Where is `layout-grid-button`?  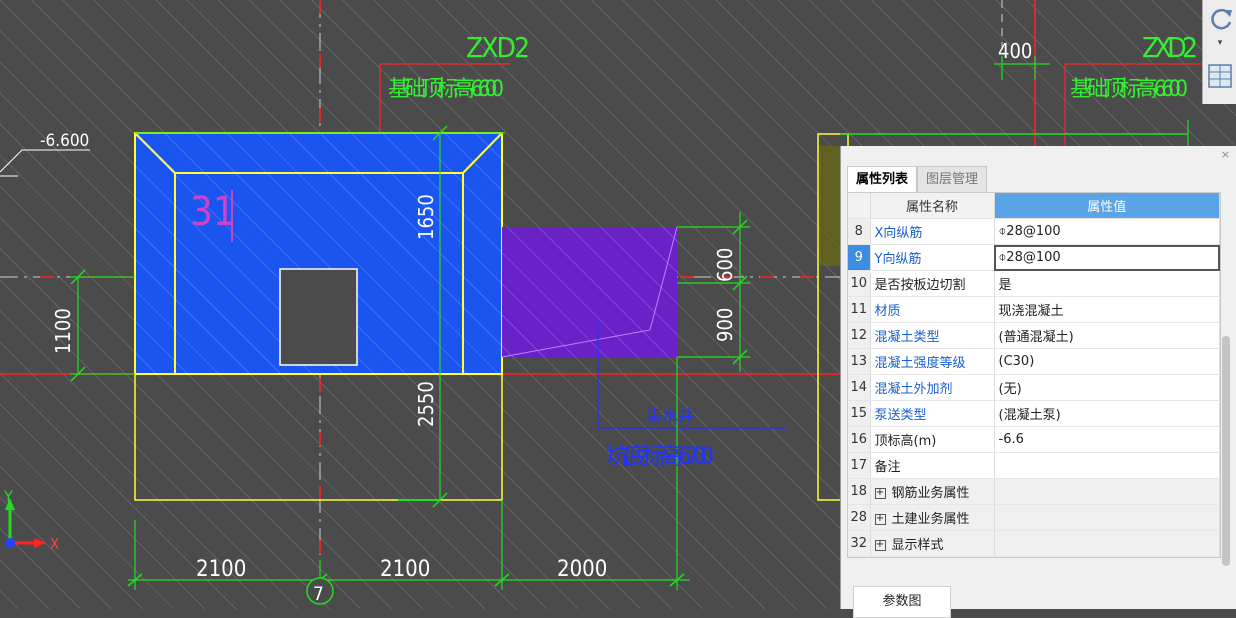
layout-grid-button is located at coordinates (1220, 78).